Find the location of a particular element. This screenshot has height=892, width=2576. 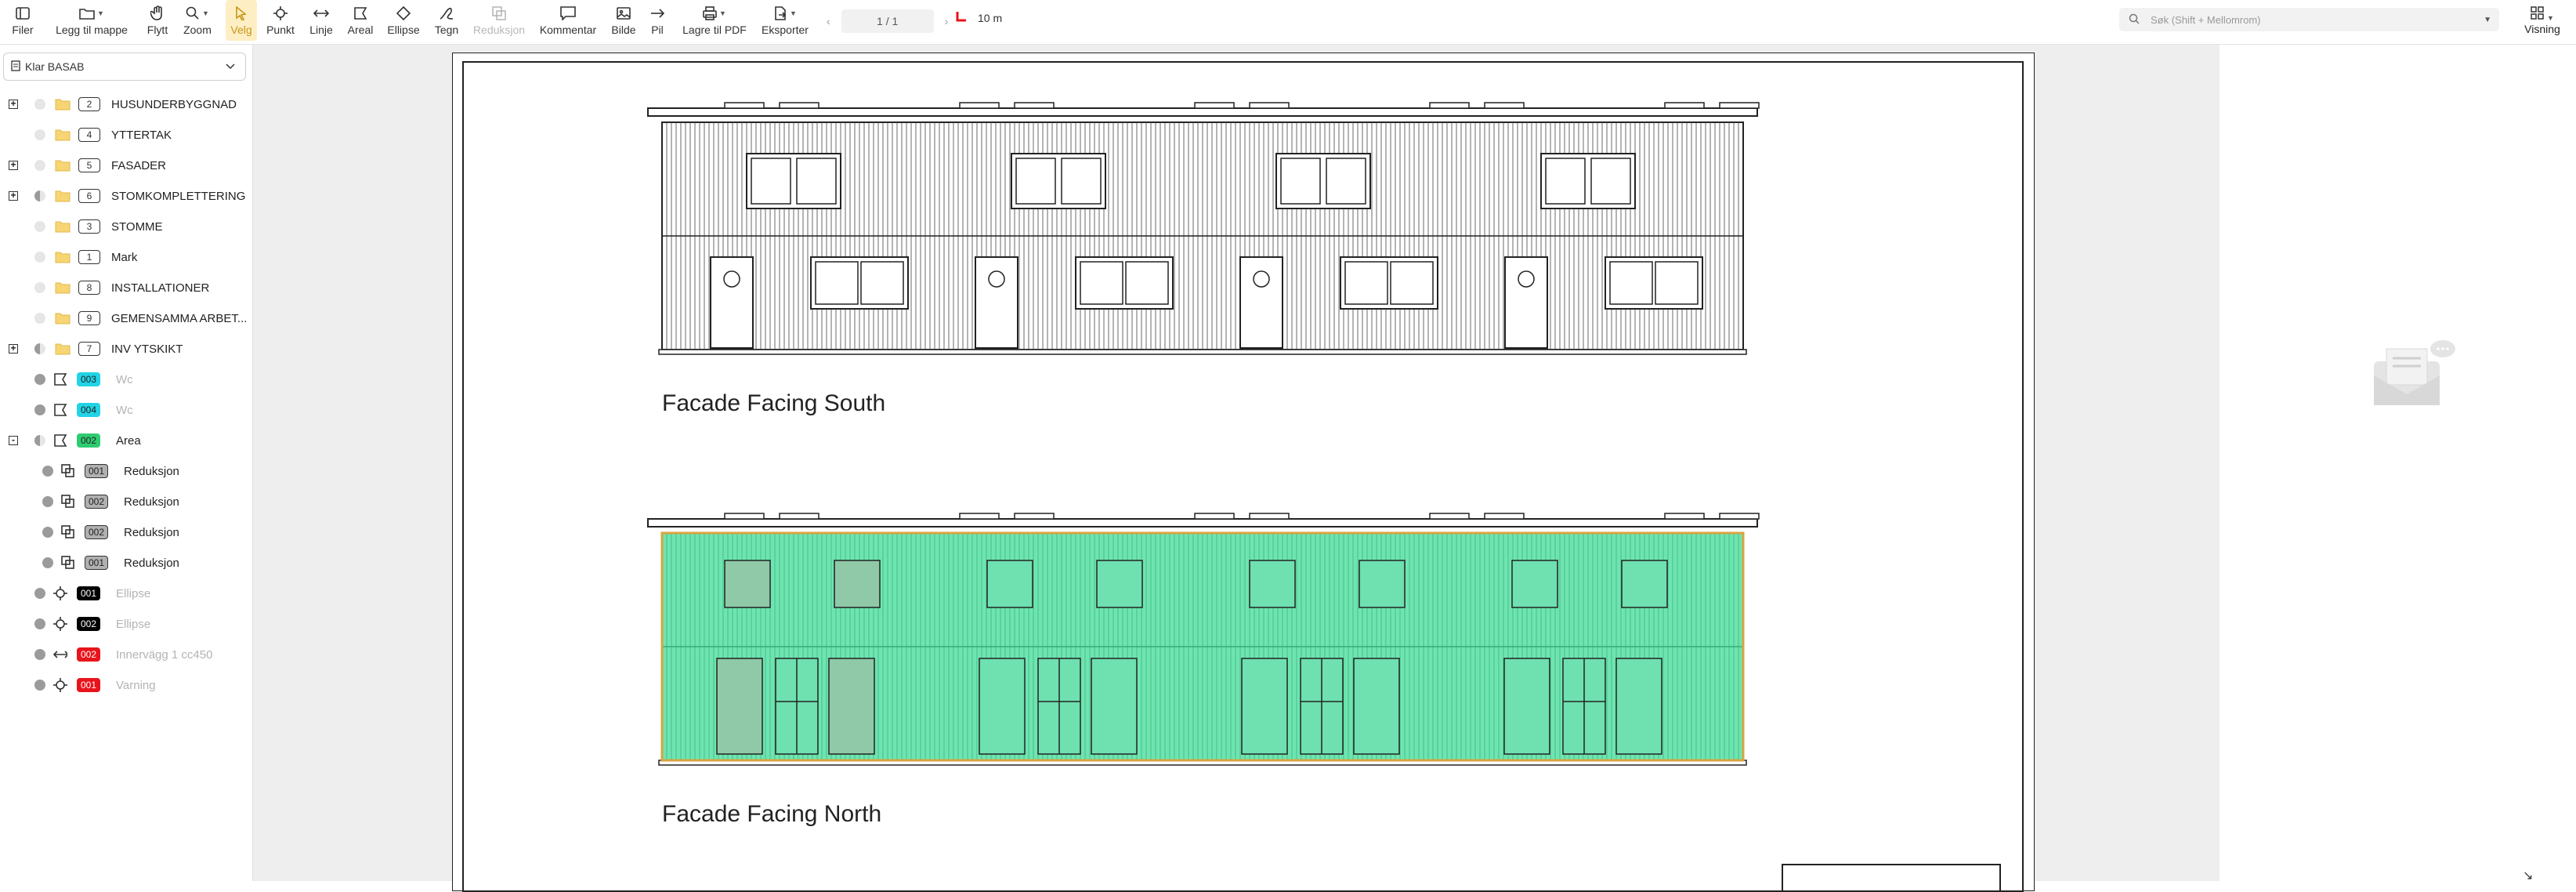

layer-row: 1 Mark is located at coordinates (126, 257).